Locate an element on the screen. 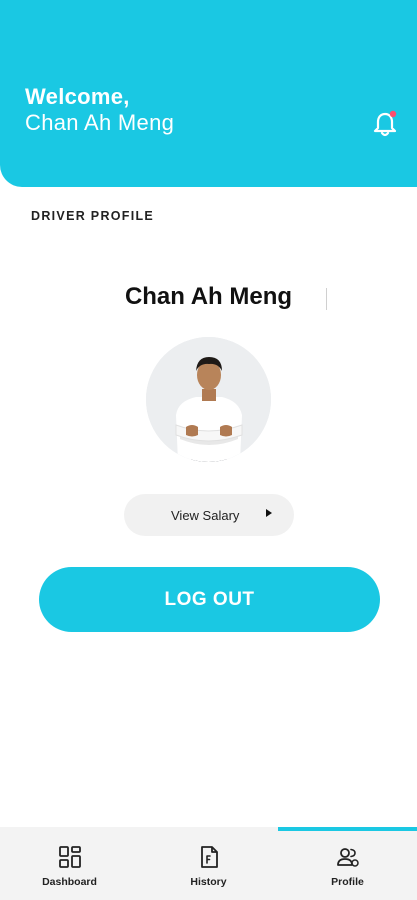  view-salary-button: View Salary is located at coordinates (209, 515).